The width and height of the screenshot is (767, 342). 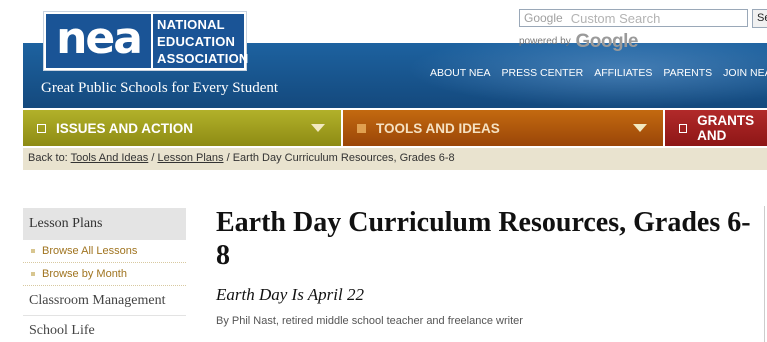 I want to click on google-brand-label: Google, so click(x=543, y=18).